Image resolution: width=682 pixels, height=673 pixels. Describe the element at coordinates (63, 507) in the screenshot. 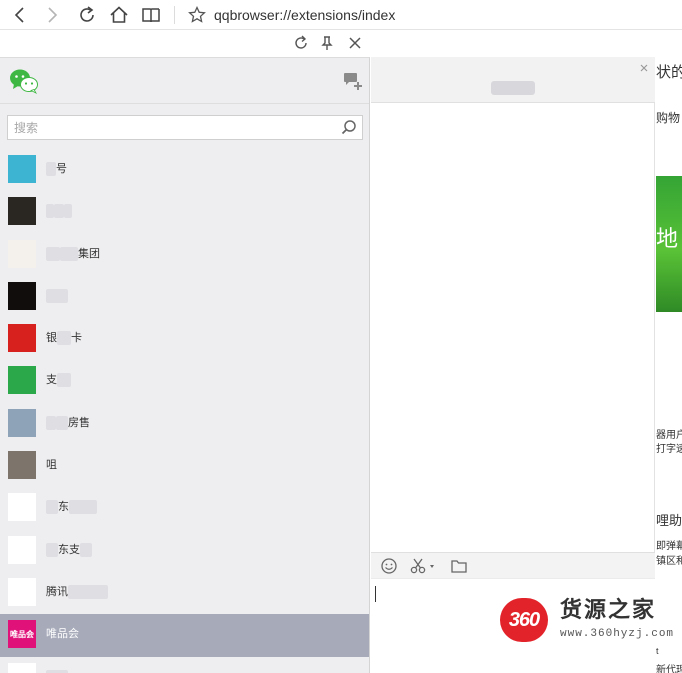

I see `contact-name-text: 东` at that location.